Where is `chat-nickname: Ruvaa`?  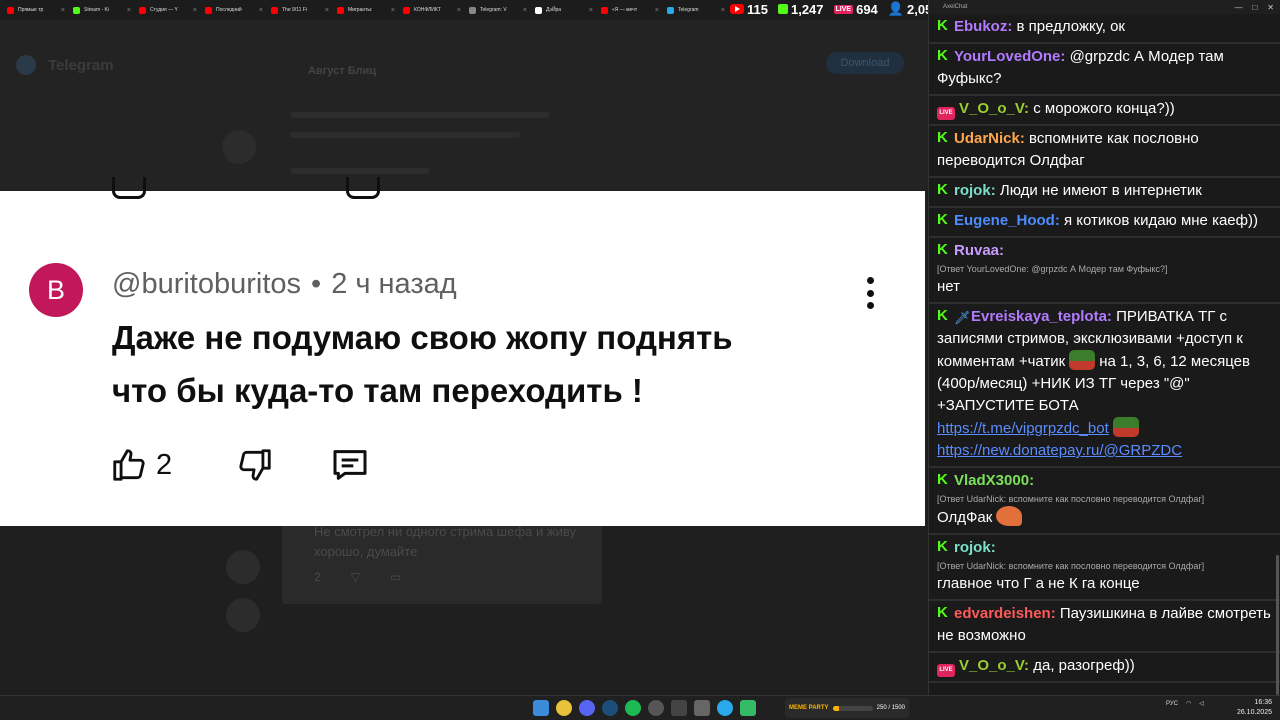
chat-nickname: Ruvaa is located at coordinates (976, 250).